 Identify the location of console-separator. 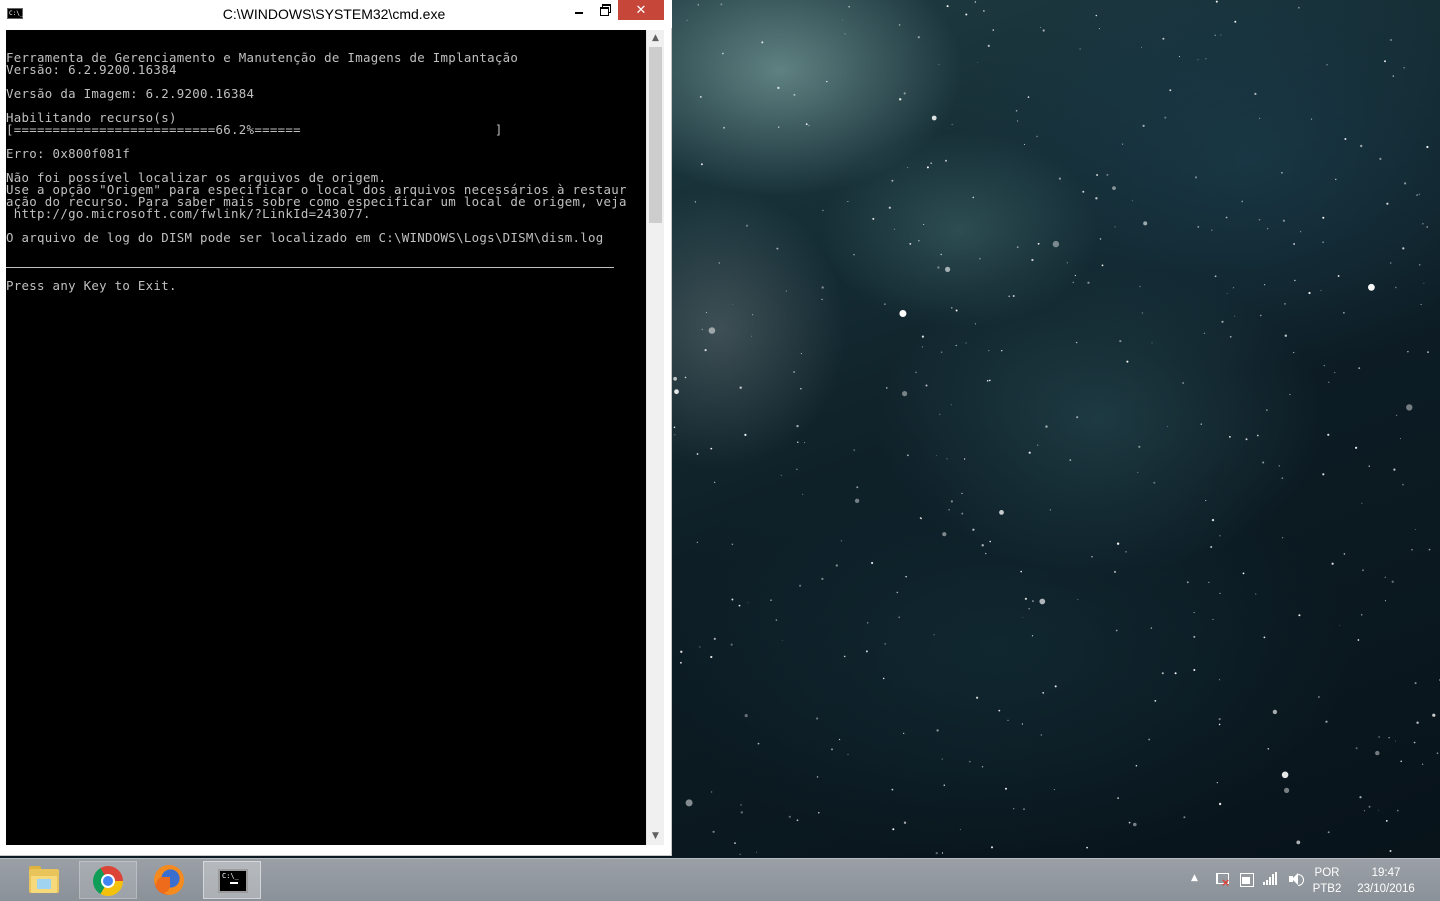
(310, 267).